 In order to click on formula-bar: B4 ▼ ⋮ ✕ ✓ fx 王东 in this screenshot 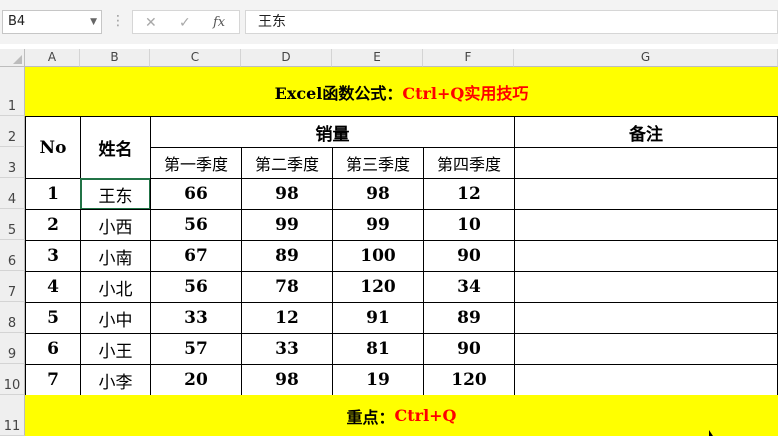, I will do `click(389, 22)`.